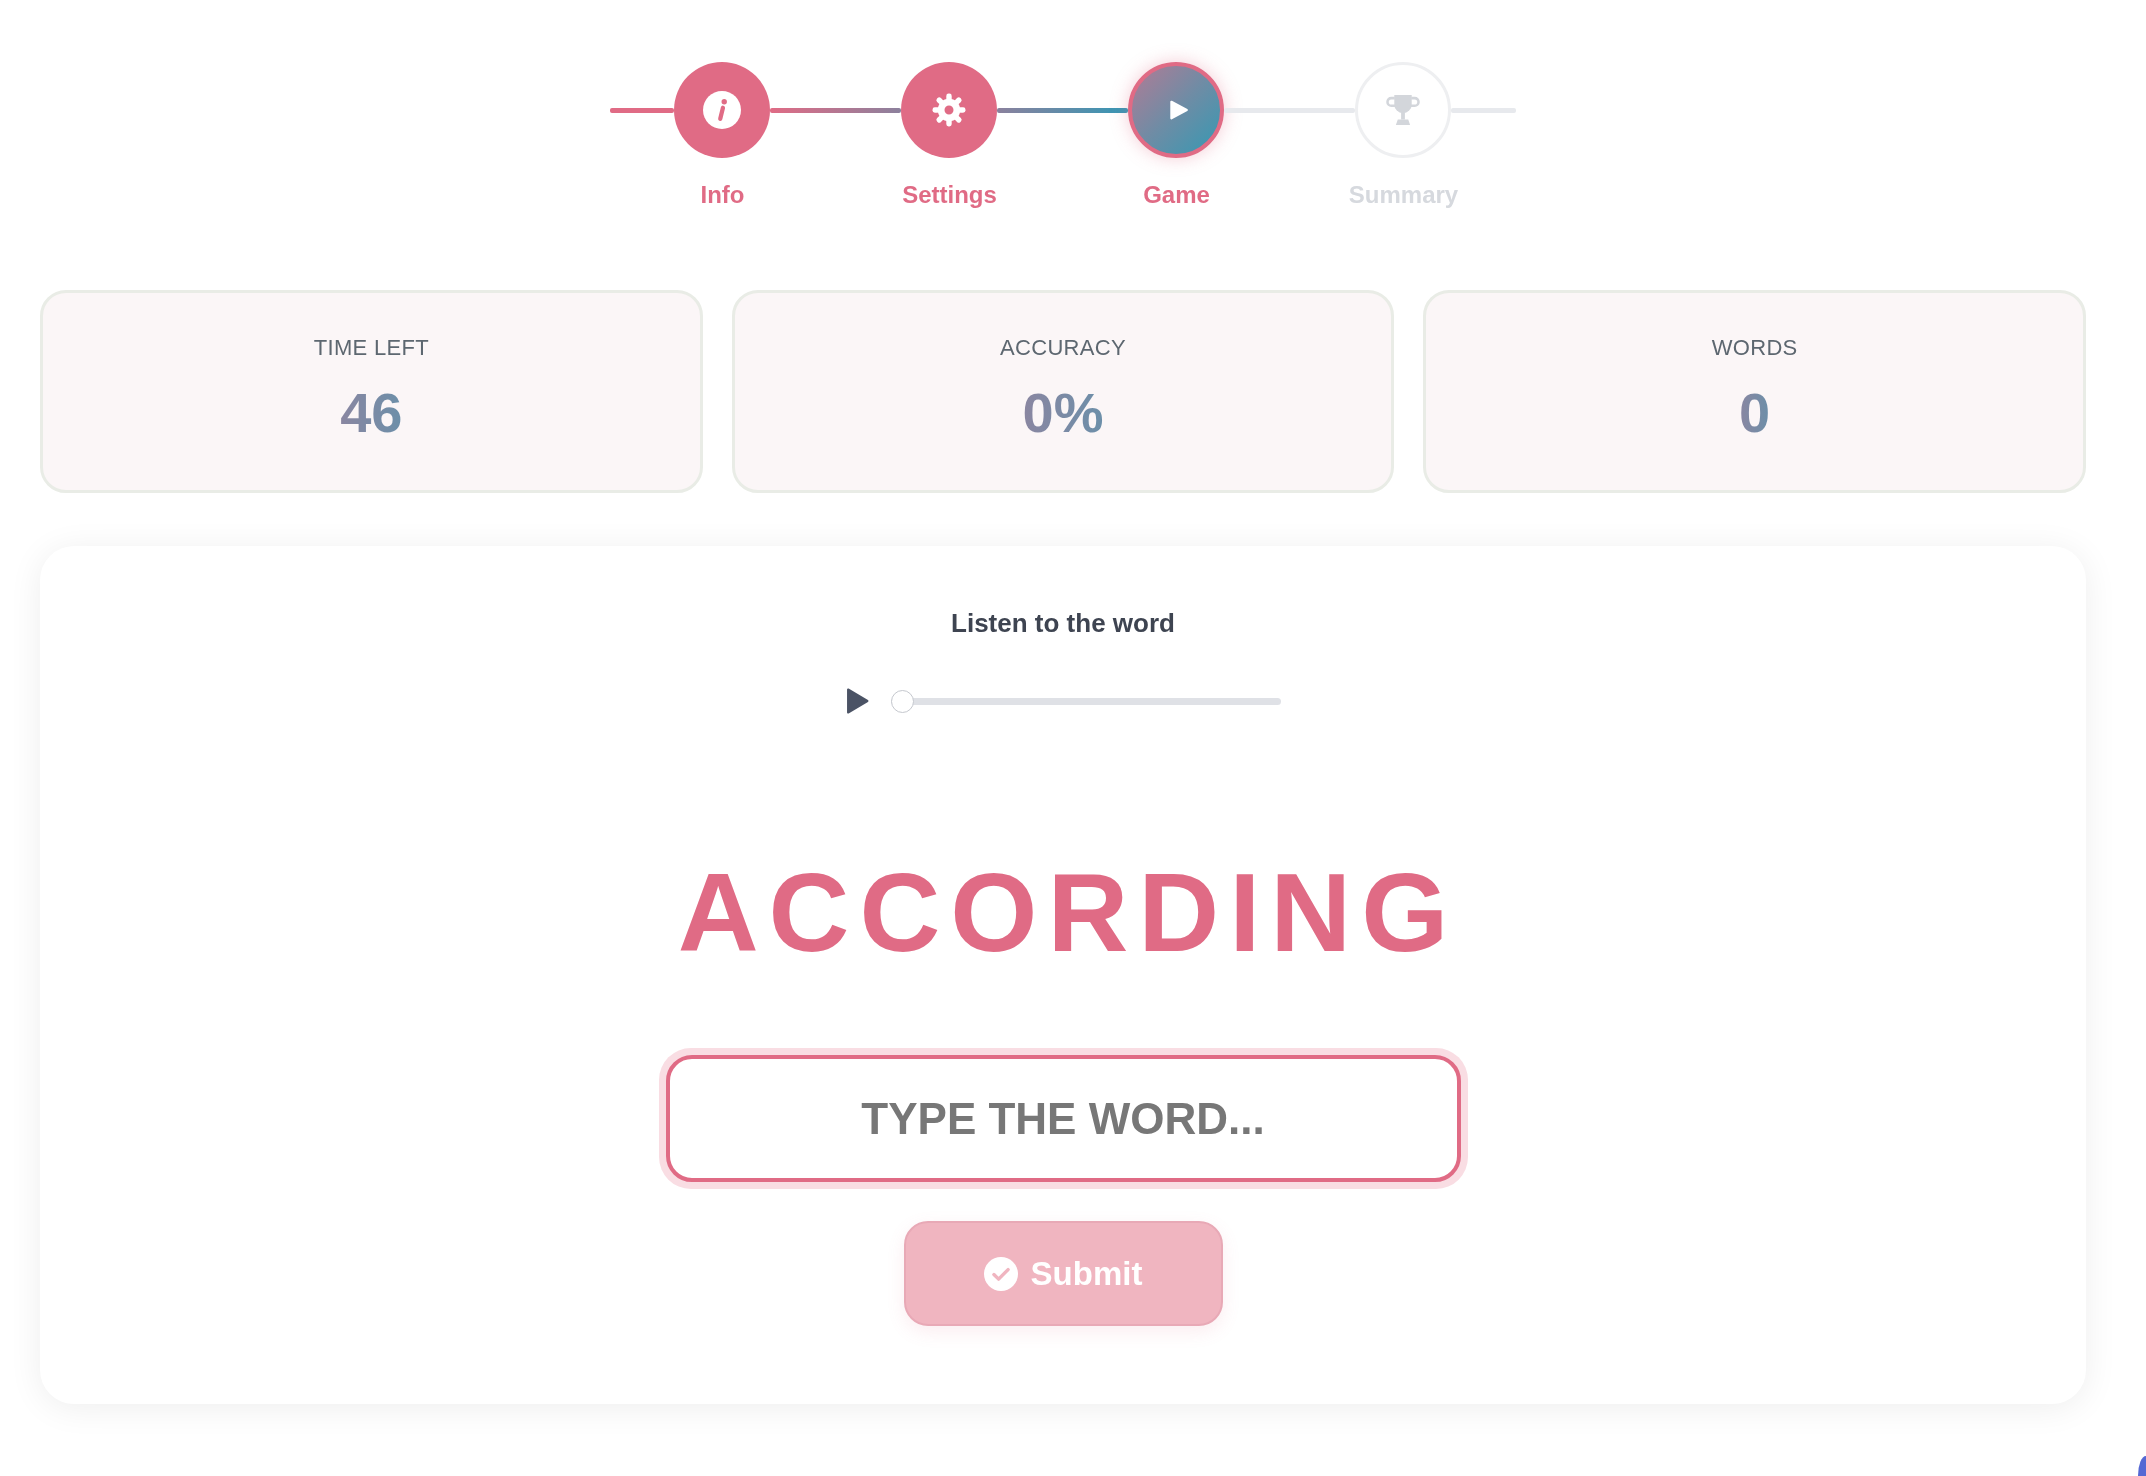 This screenshot has height=1476, width=2146. What do you see at coordinates (371, 348) in the screenshot?
I see `stat-label: TIME LEFT` at bounding box center [371, 348].